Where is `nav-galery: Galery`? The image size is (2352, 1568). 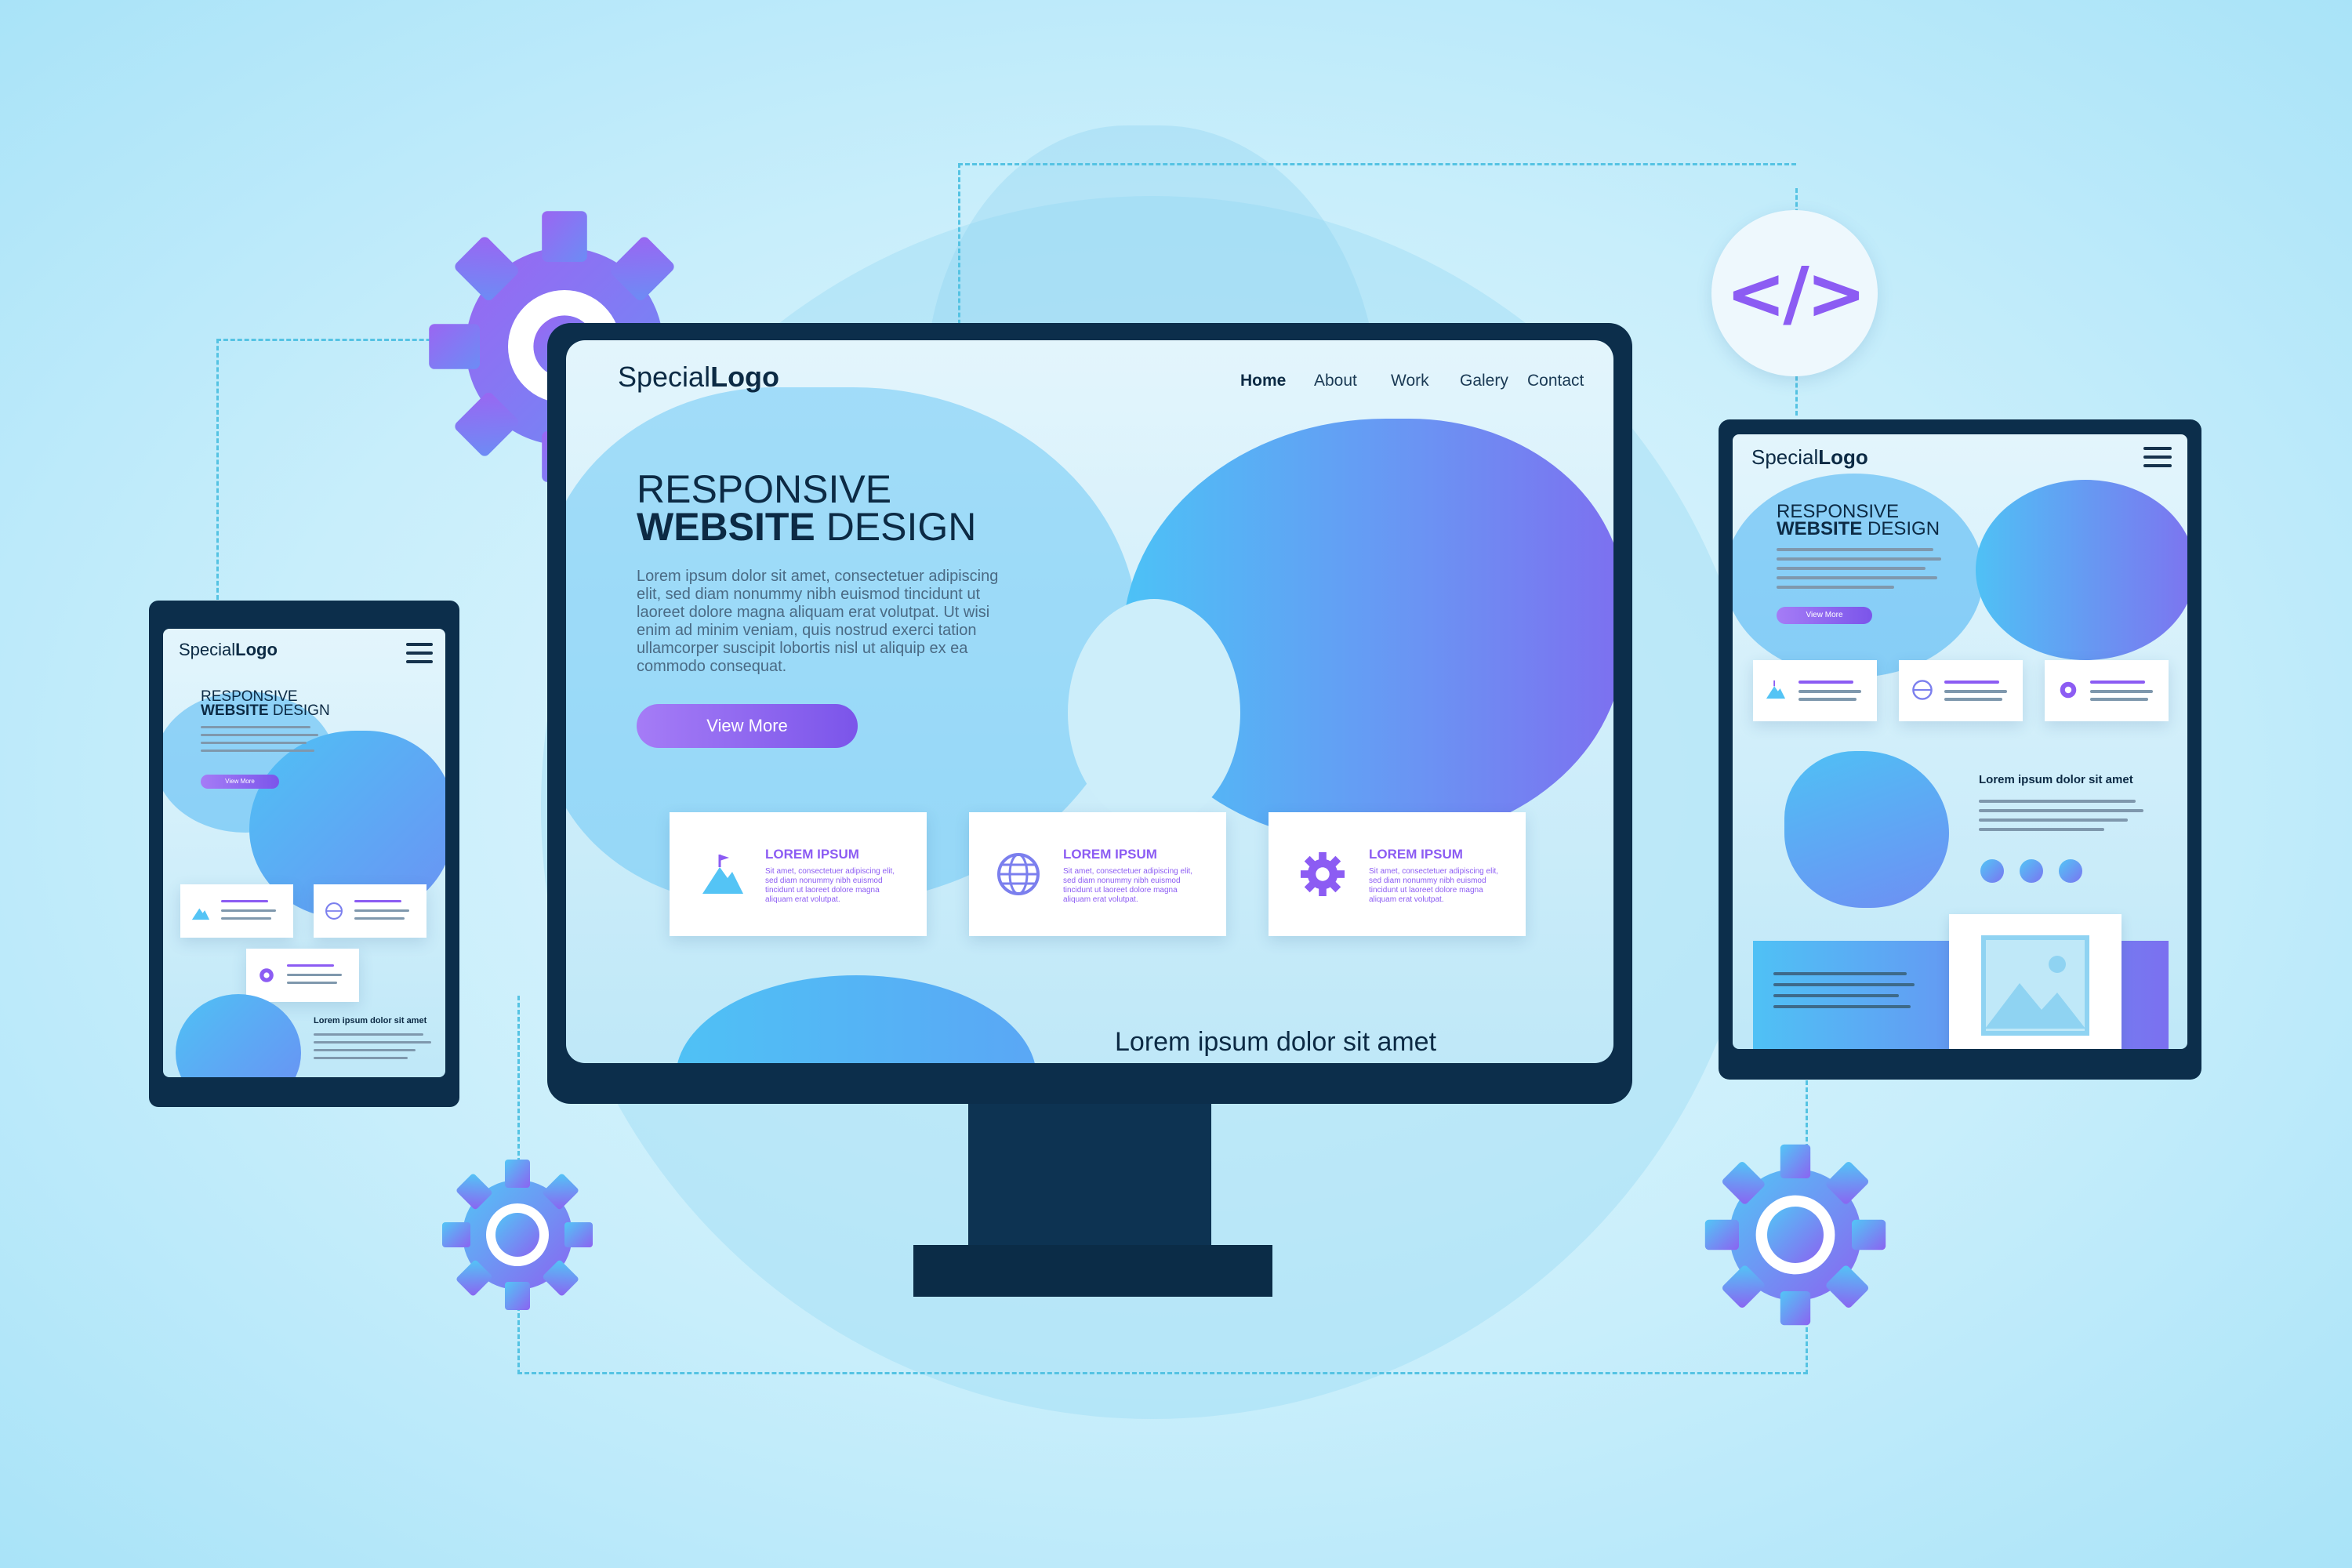 nav-galery: Galery is located at coordinates (1484, 381).